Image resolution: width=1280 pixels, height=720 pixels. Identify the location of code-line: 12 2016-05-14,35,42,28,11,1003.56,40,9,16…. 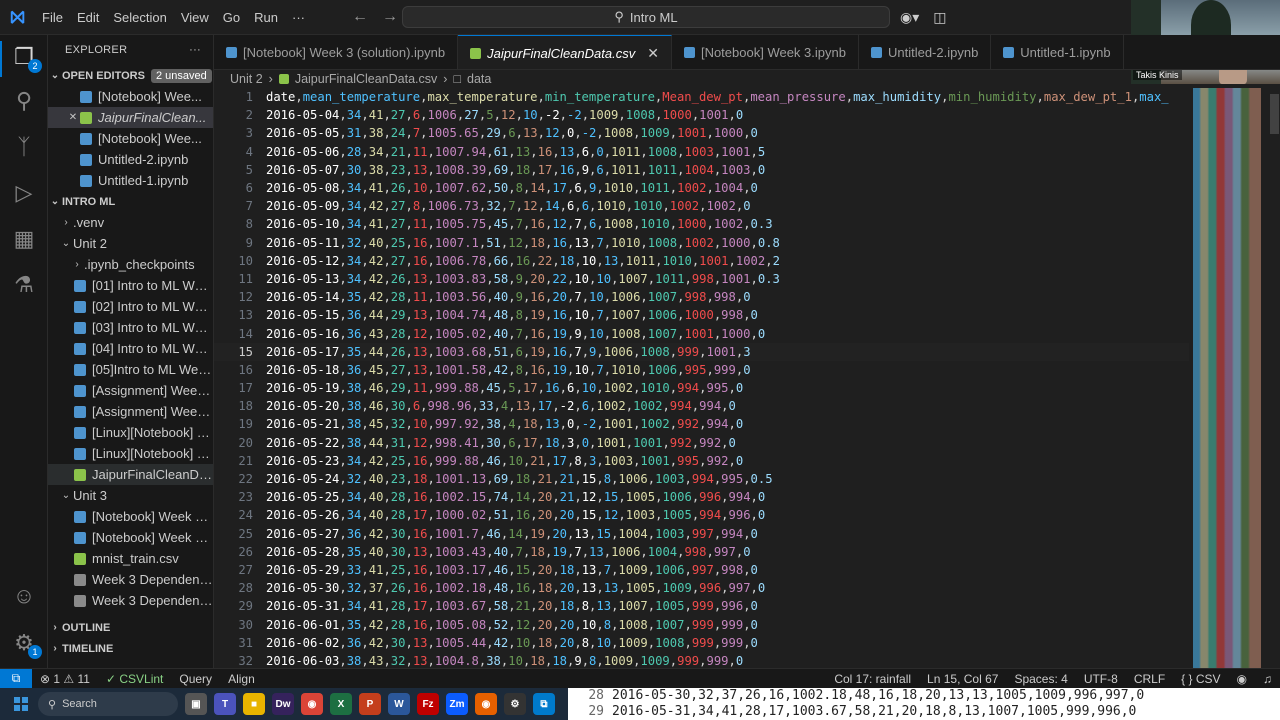
(701, 297).